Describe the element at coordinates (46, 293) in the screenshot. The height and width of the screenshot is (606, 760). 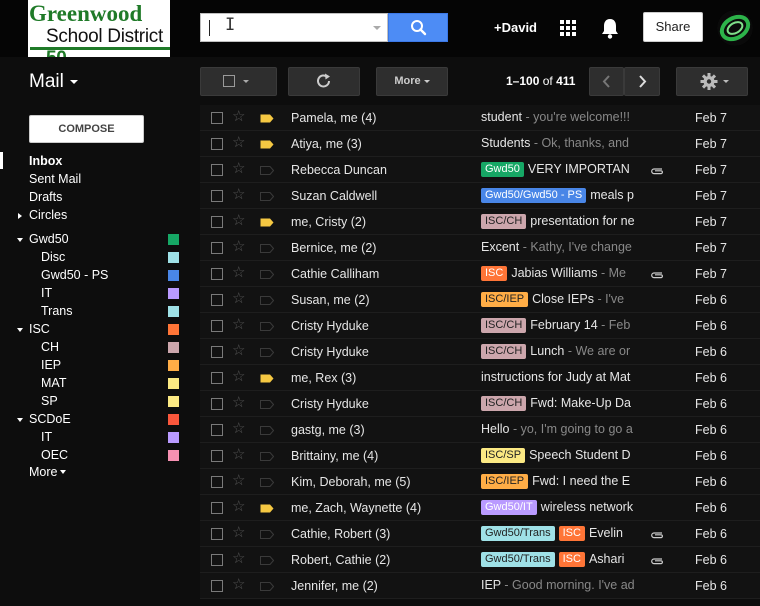
I see `nav-label-it: IT` at that location.